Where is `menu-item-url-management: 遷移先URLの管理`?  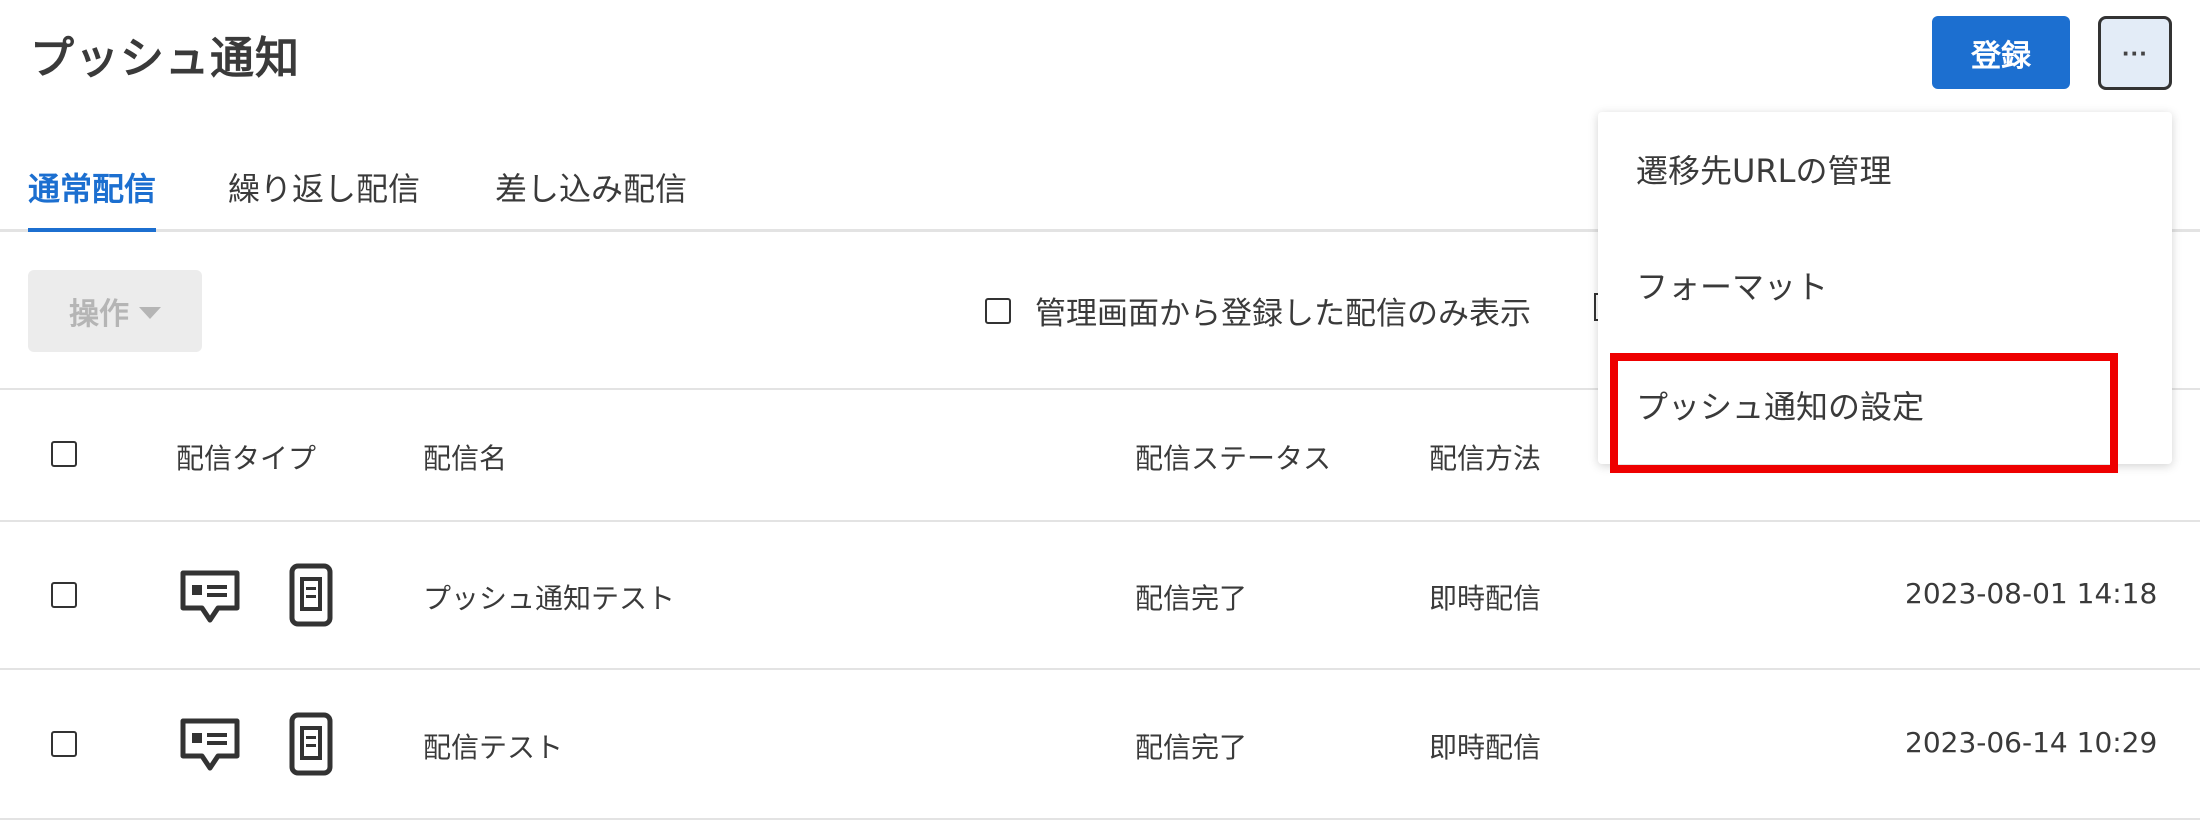 menu-item-url-management: 遷移先URLの管理 is located at coordinates (1764, 169).